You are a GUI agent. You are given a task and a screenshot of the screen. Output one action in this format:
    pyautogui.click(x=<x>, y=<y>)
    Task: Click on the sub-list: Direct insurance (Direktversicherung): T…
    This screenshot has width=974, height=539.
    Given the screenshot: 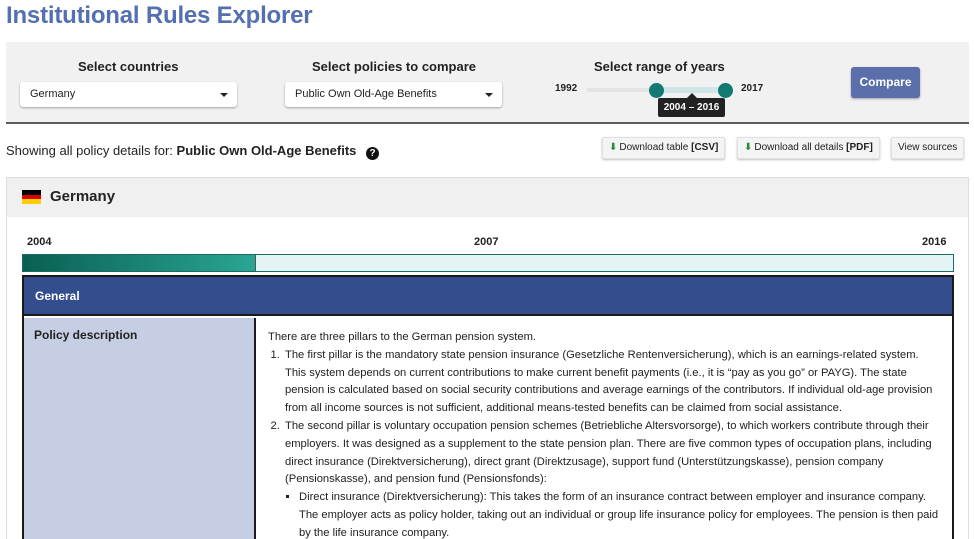 What is the action you would take?
    pyautogui.click(x=613, y=514)
    